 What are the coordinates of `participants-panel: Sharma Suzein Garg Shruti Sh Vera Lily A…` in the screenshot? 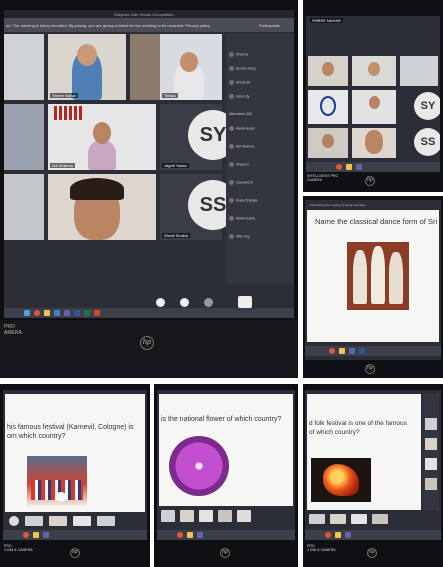 It's located at (260, 159).